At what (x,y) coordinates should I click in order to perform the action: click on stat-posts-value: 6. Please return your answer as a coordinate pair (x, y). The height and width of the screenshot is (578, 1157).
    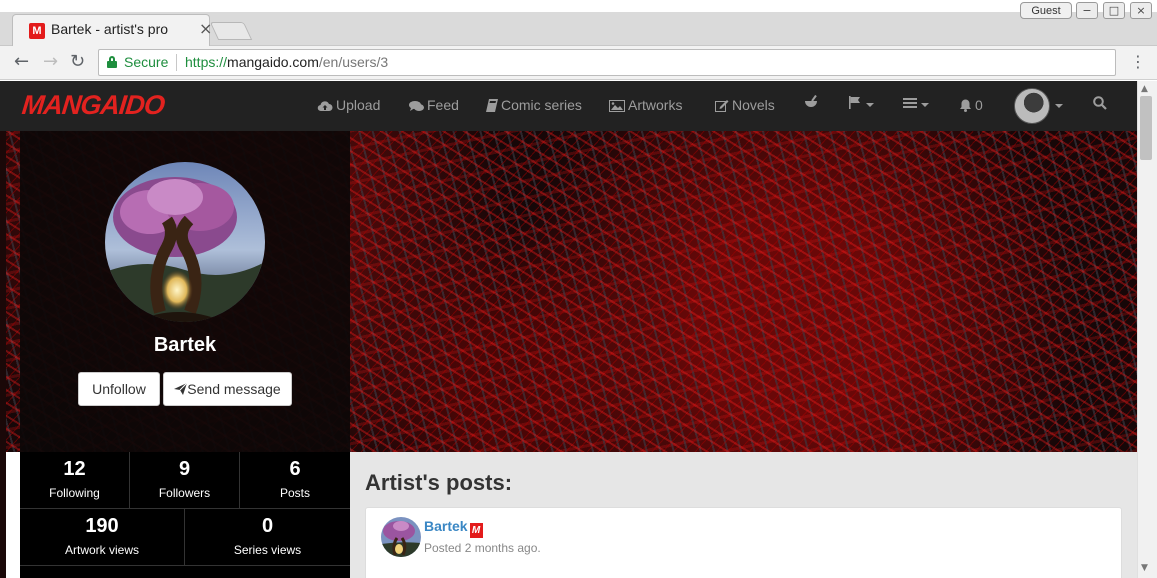
    Looking at the image, I should click on (295, 469).